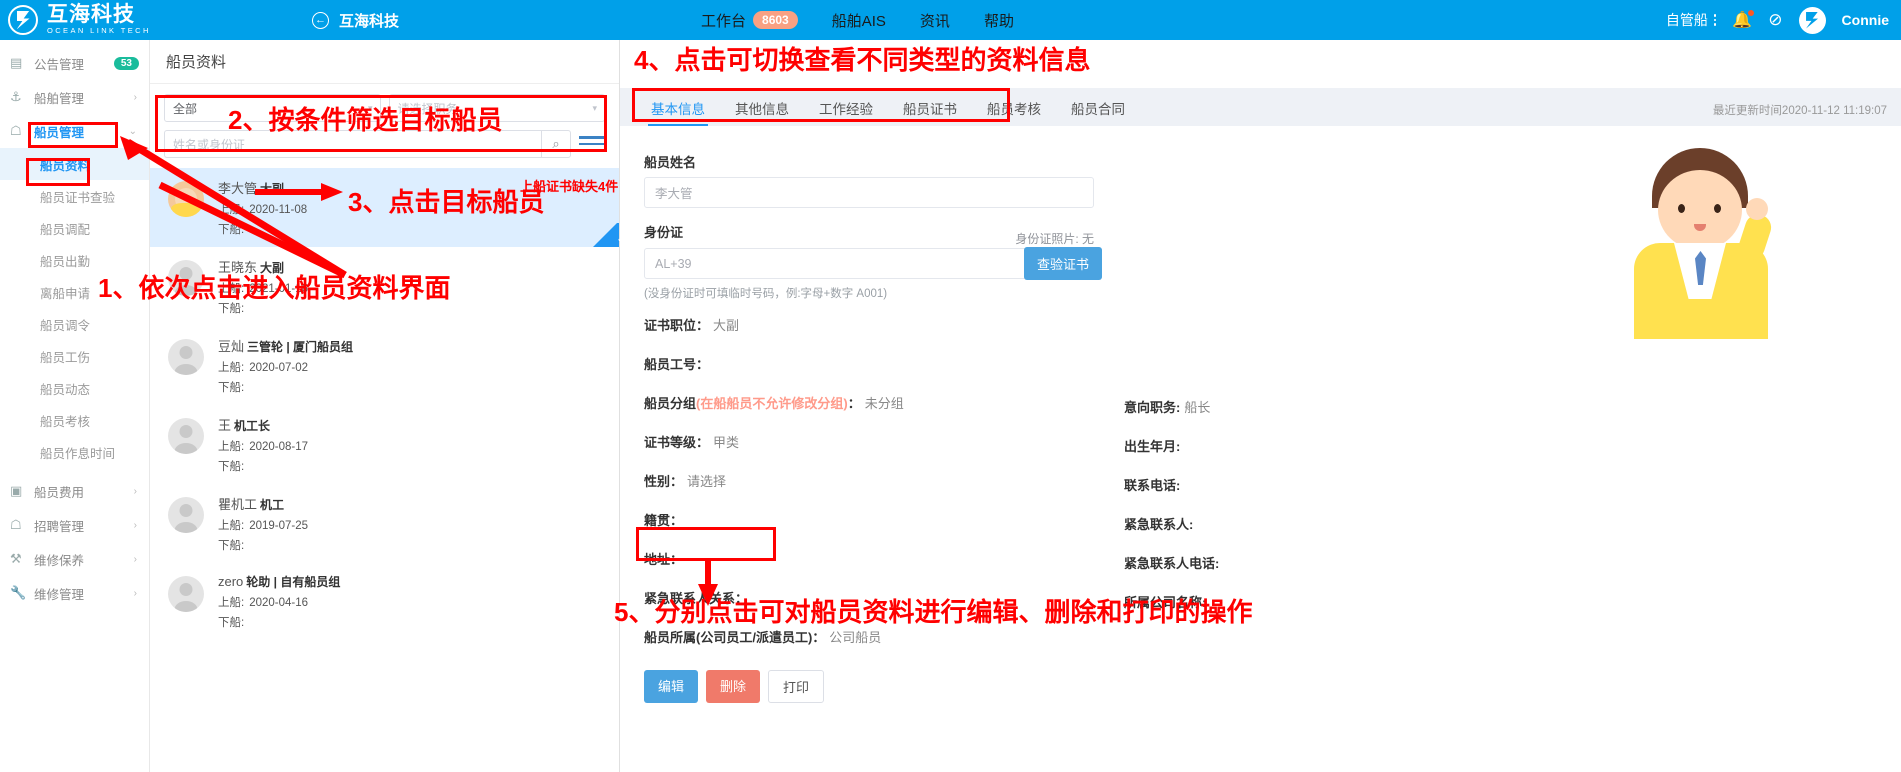  I want to click on nav-workbench-label: 工作台, so click(724, 21).